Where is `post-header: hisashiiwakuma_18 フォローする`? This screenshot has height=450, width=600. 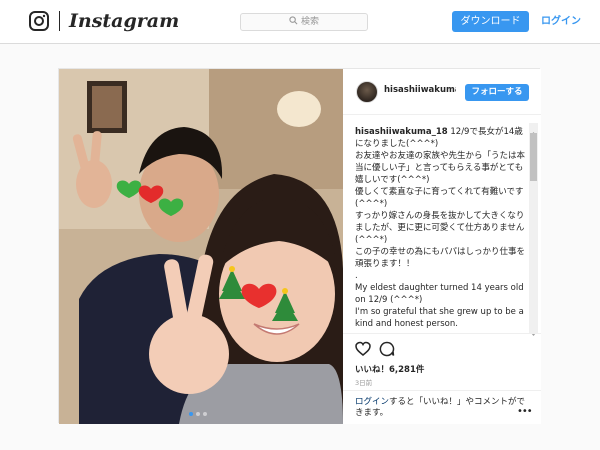 post-header: hisashiiwakuma_18 フォローする is located at coordinates (442, 92).